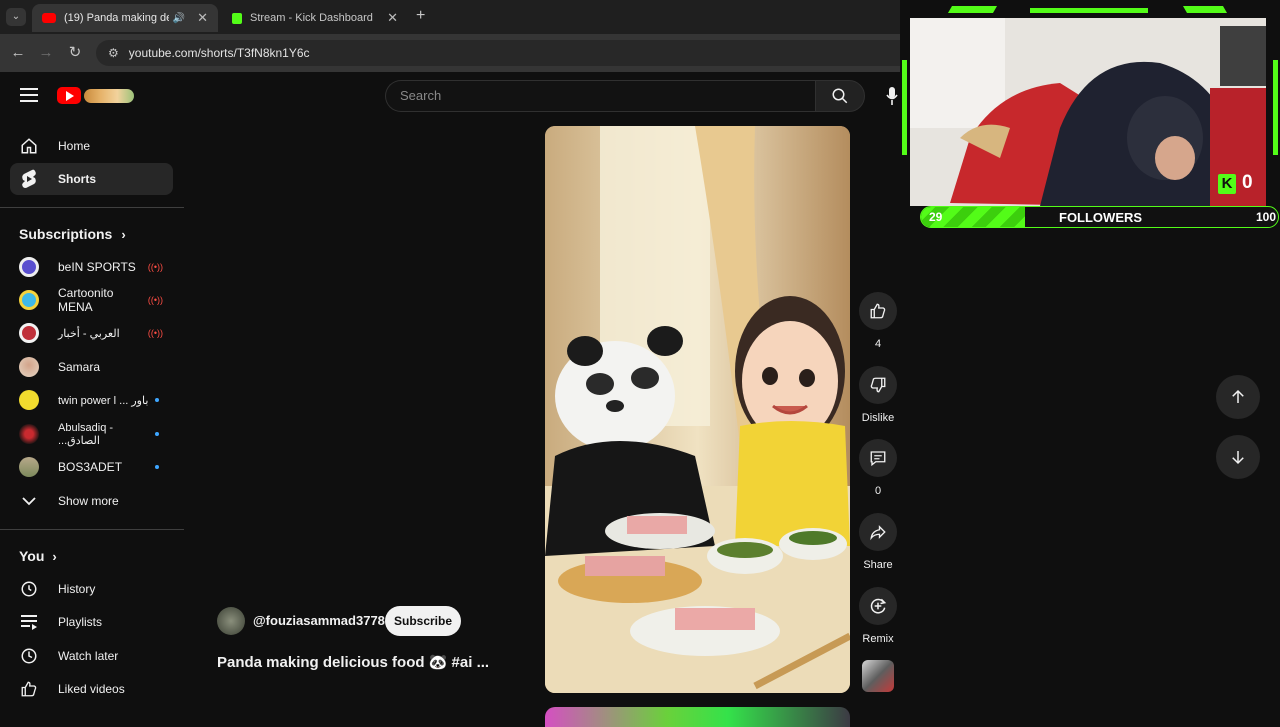 Image resolution: width=1280 pixels, height=727 pixels. I want to click on like-count: 4, so click(878, 344).